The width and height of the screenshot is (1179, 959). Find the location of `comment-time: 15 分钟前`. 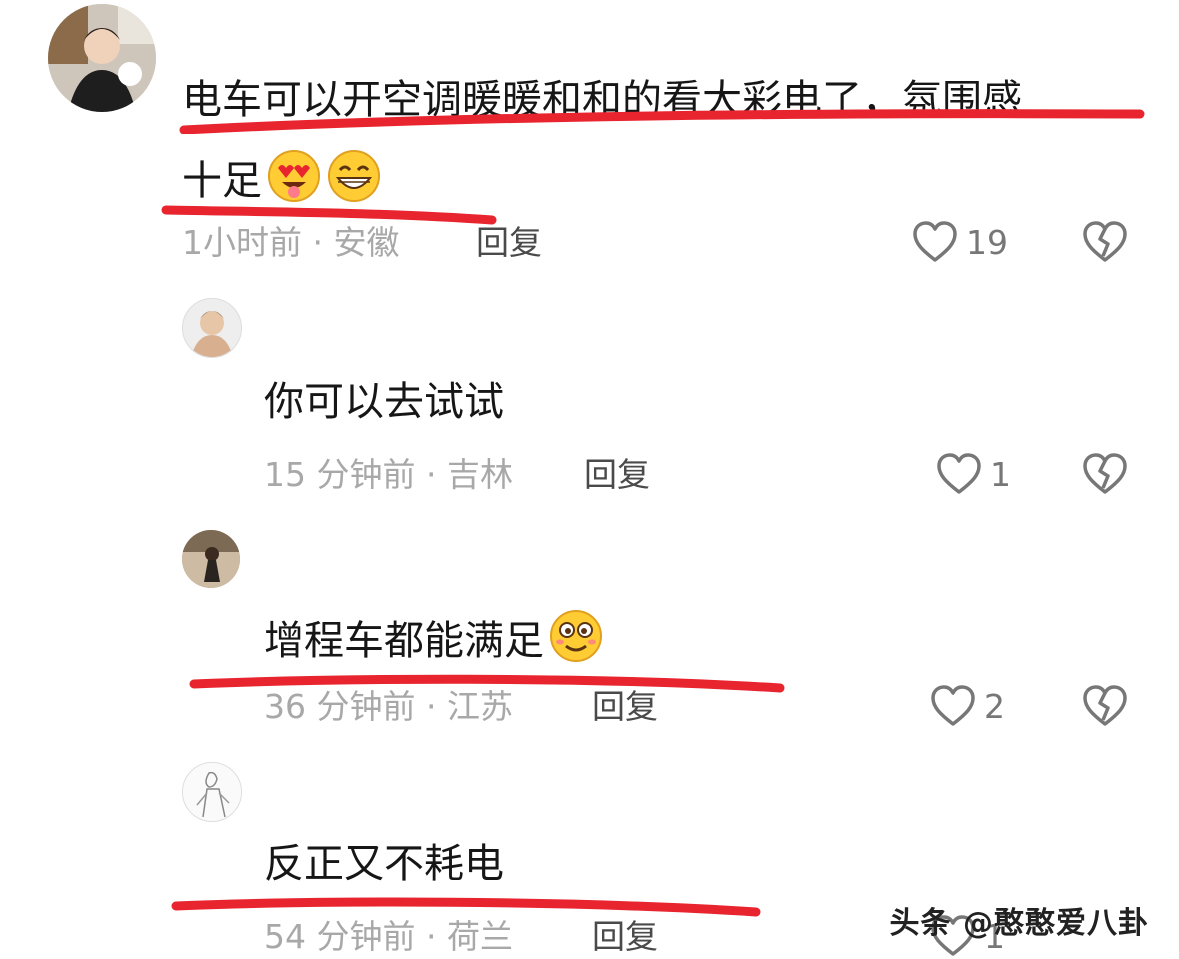

comment-time: 15 分钟前 is located at coordinates (340, 474).